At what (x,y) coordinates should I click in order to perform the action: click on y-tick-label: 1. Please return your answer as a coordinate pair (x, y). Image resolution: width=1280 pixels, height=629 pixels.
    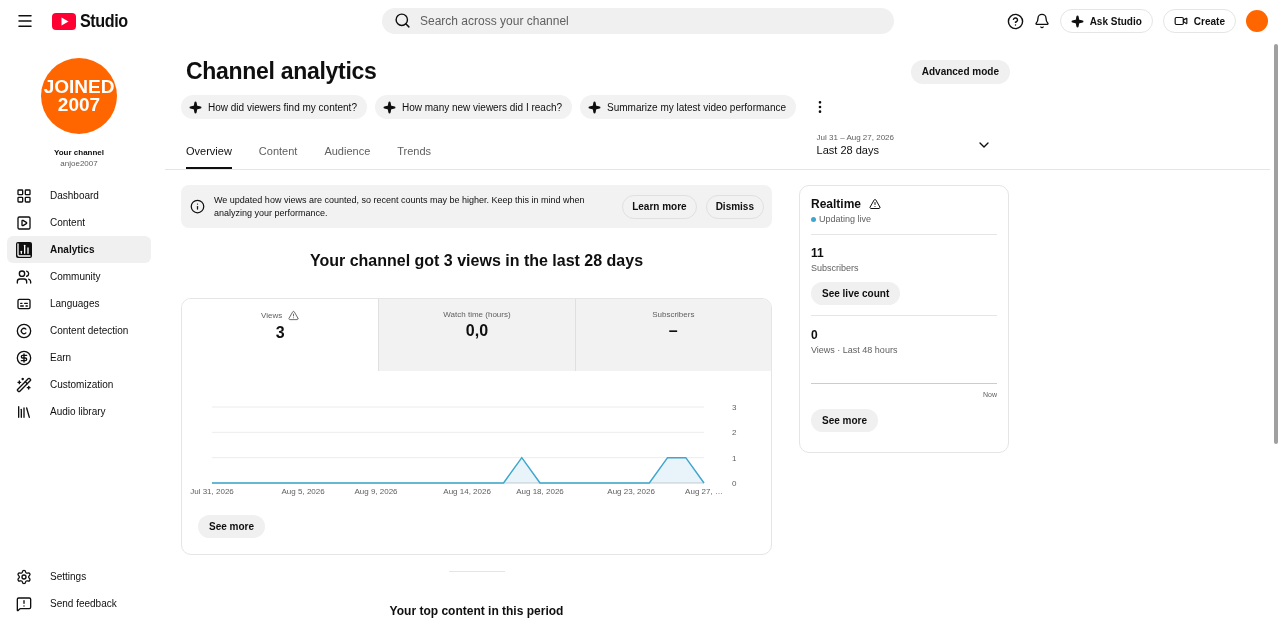
    Looking at the image, I should click on (734, 458).